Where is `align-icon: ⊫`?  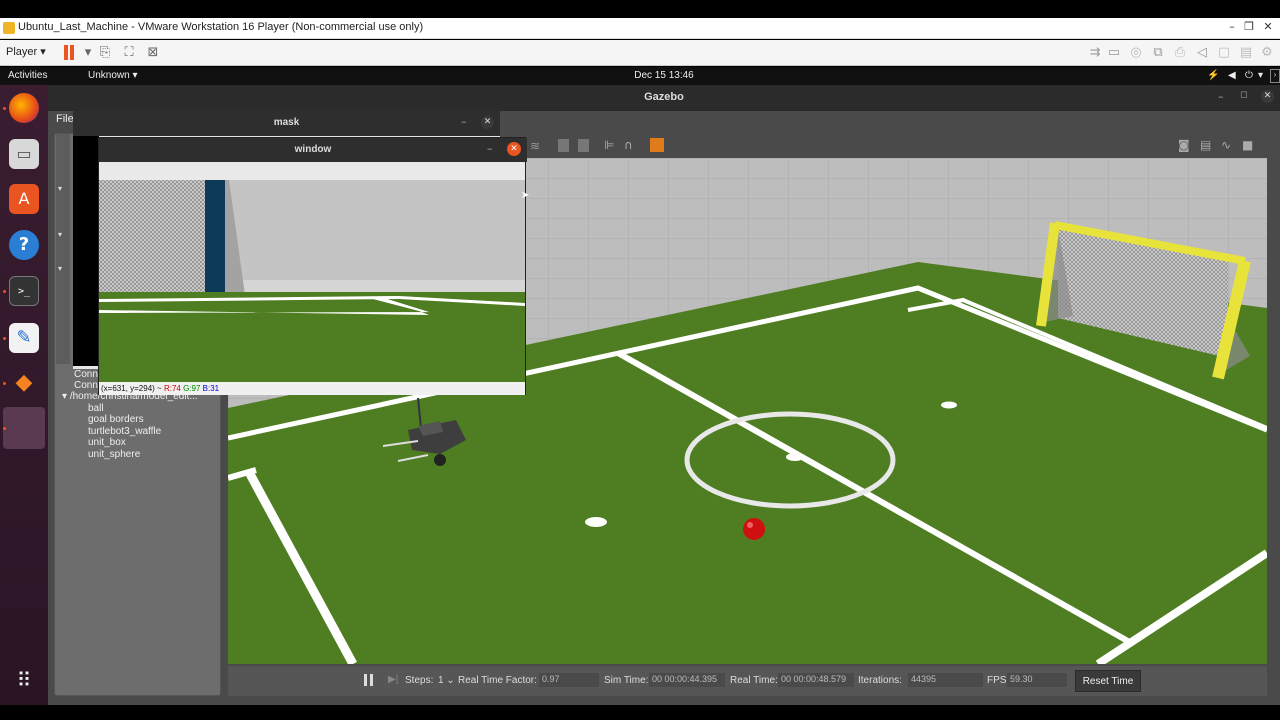
align-icon: ⊫ is located at coordinates (609, 145).